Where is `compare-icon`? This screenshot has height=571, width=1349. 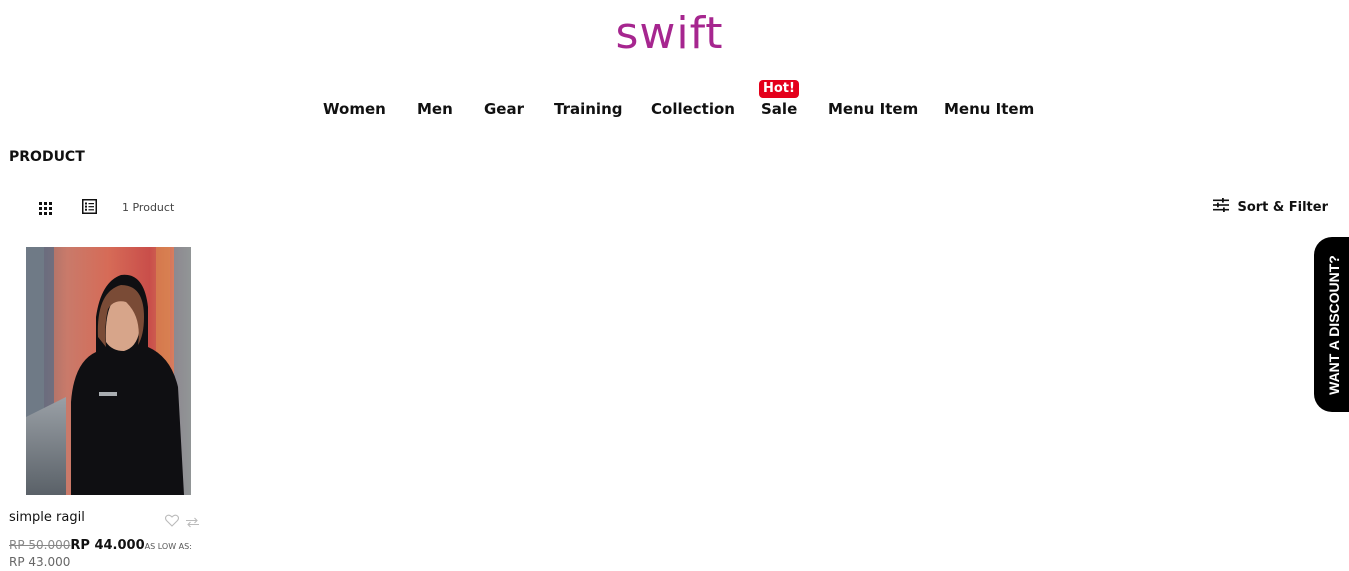
compare-icon is located at coordinates (192, 520).